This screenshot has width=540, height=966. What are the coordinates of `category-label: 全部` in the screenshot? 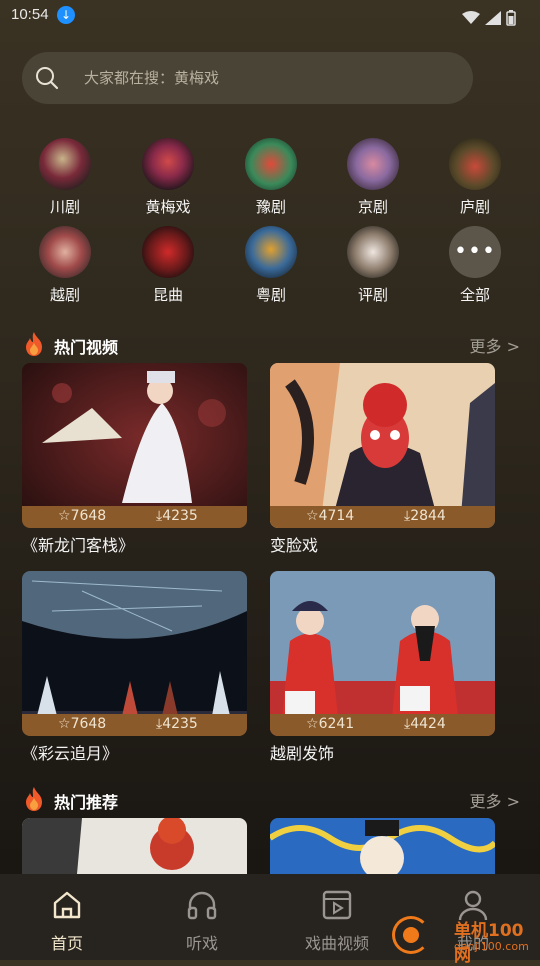 It's located at (474, 295).